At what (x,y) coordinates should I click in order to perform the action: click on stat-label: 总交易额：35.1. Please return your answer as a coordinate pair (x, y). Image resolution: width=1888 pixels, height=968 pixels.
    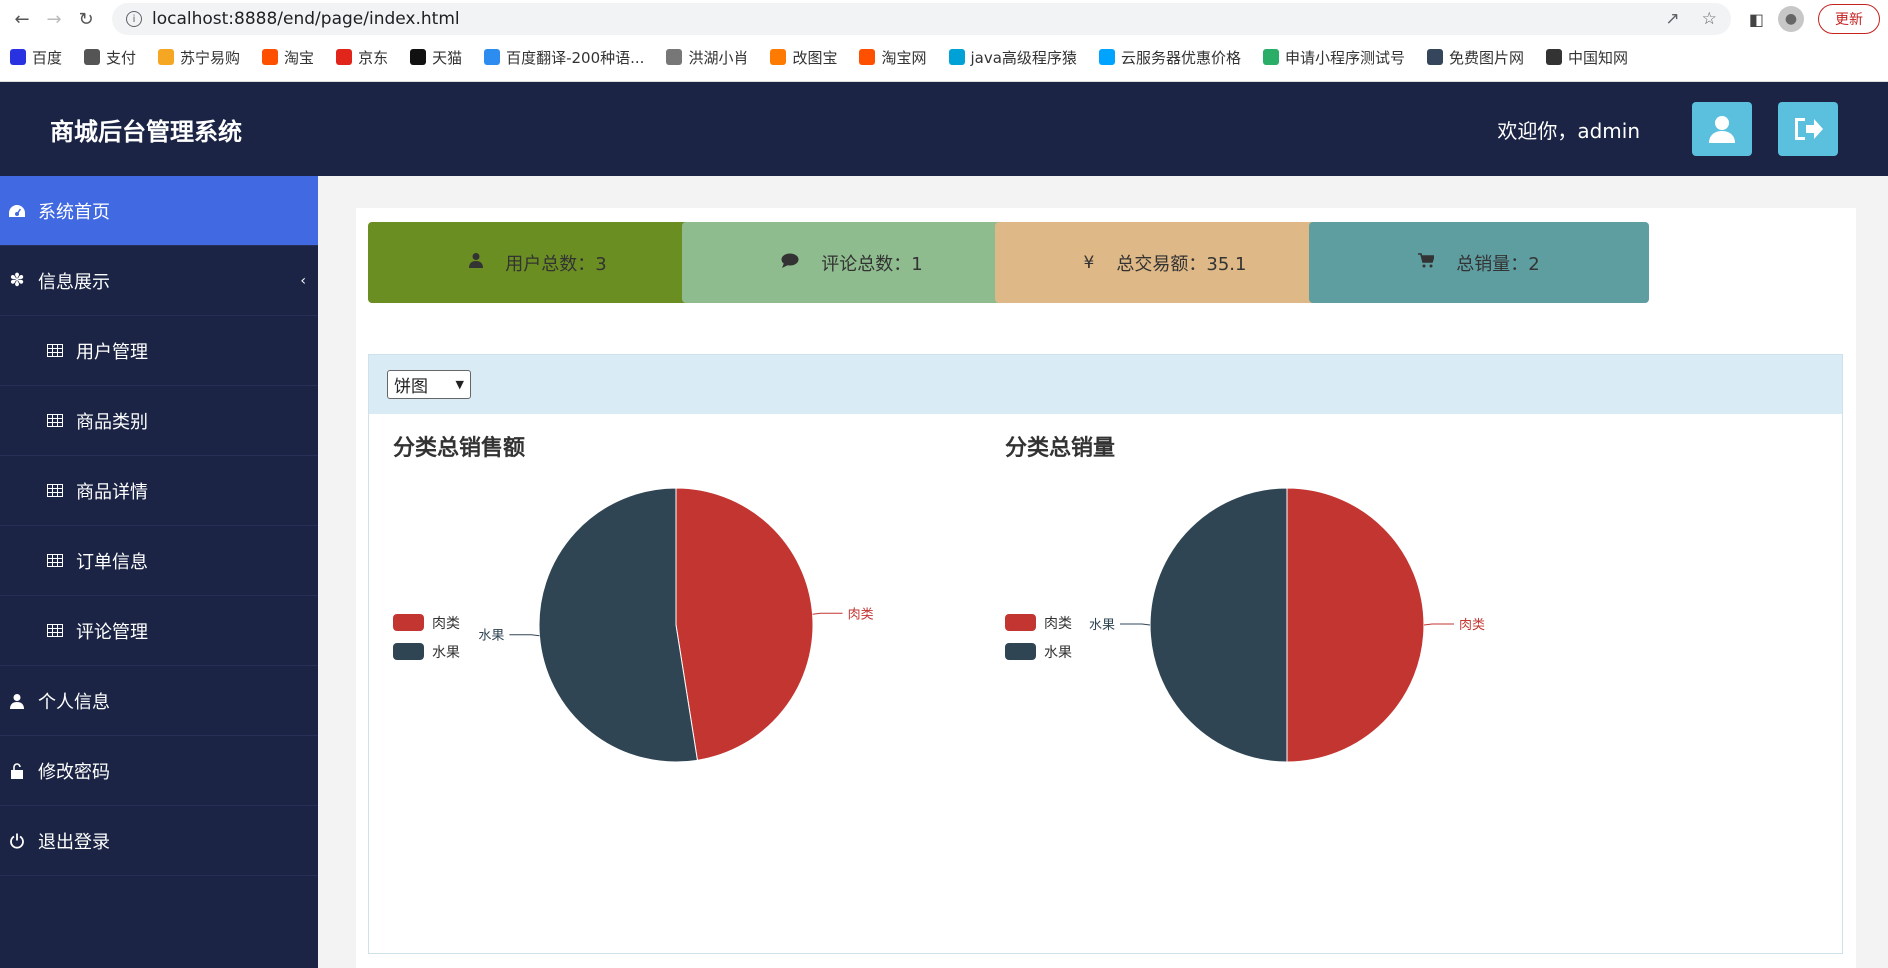
    Looking at the image, I should click on (1181, 264).